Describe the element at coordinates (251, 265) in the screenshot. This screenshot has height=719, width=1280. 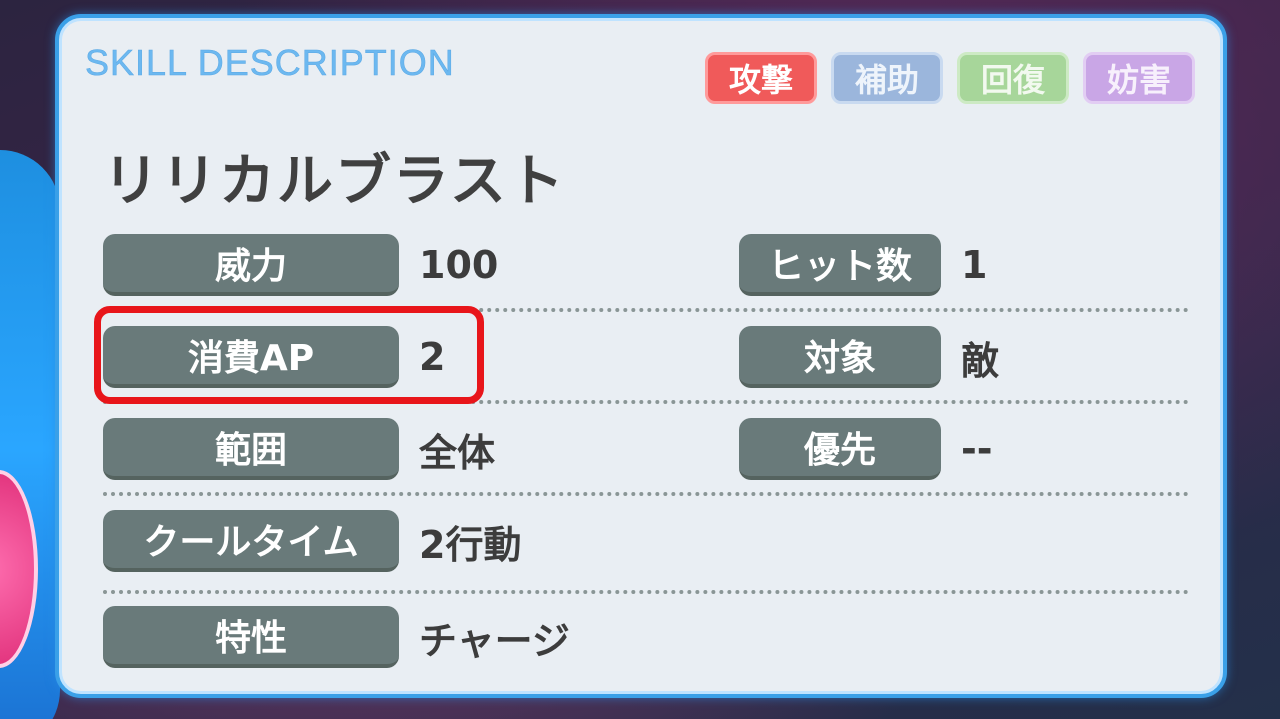
I see `stat-label-power: 威力` at that location.